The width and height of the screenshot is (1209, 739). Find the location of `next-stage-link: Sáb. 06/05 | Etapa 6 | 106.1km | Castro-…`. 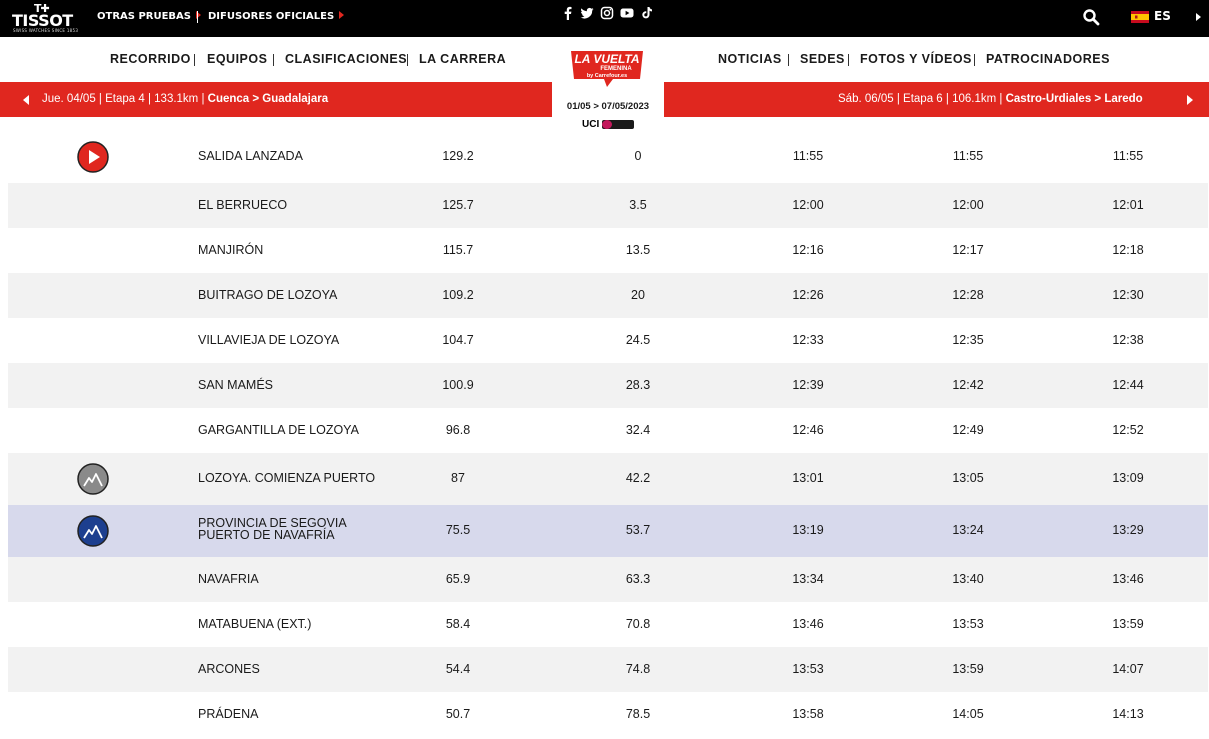

next-stage-link: Sáb. 06/05 | Etapa 6 | 106.1km | Castro-… is located at coordinates (990, 99).